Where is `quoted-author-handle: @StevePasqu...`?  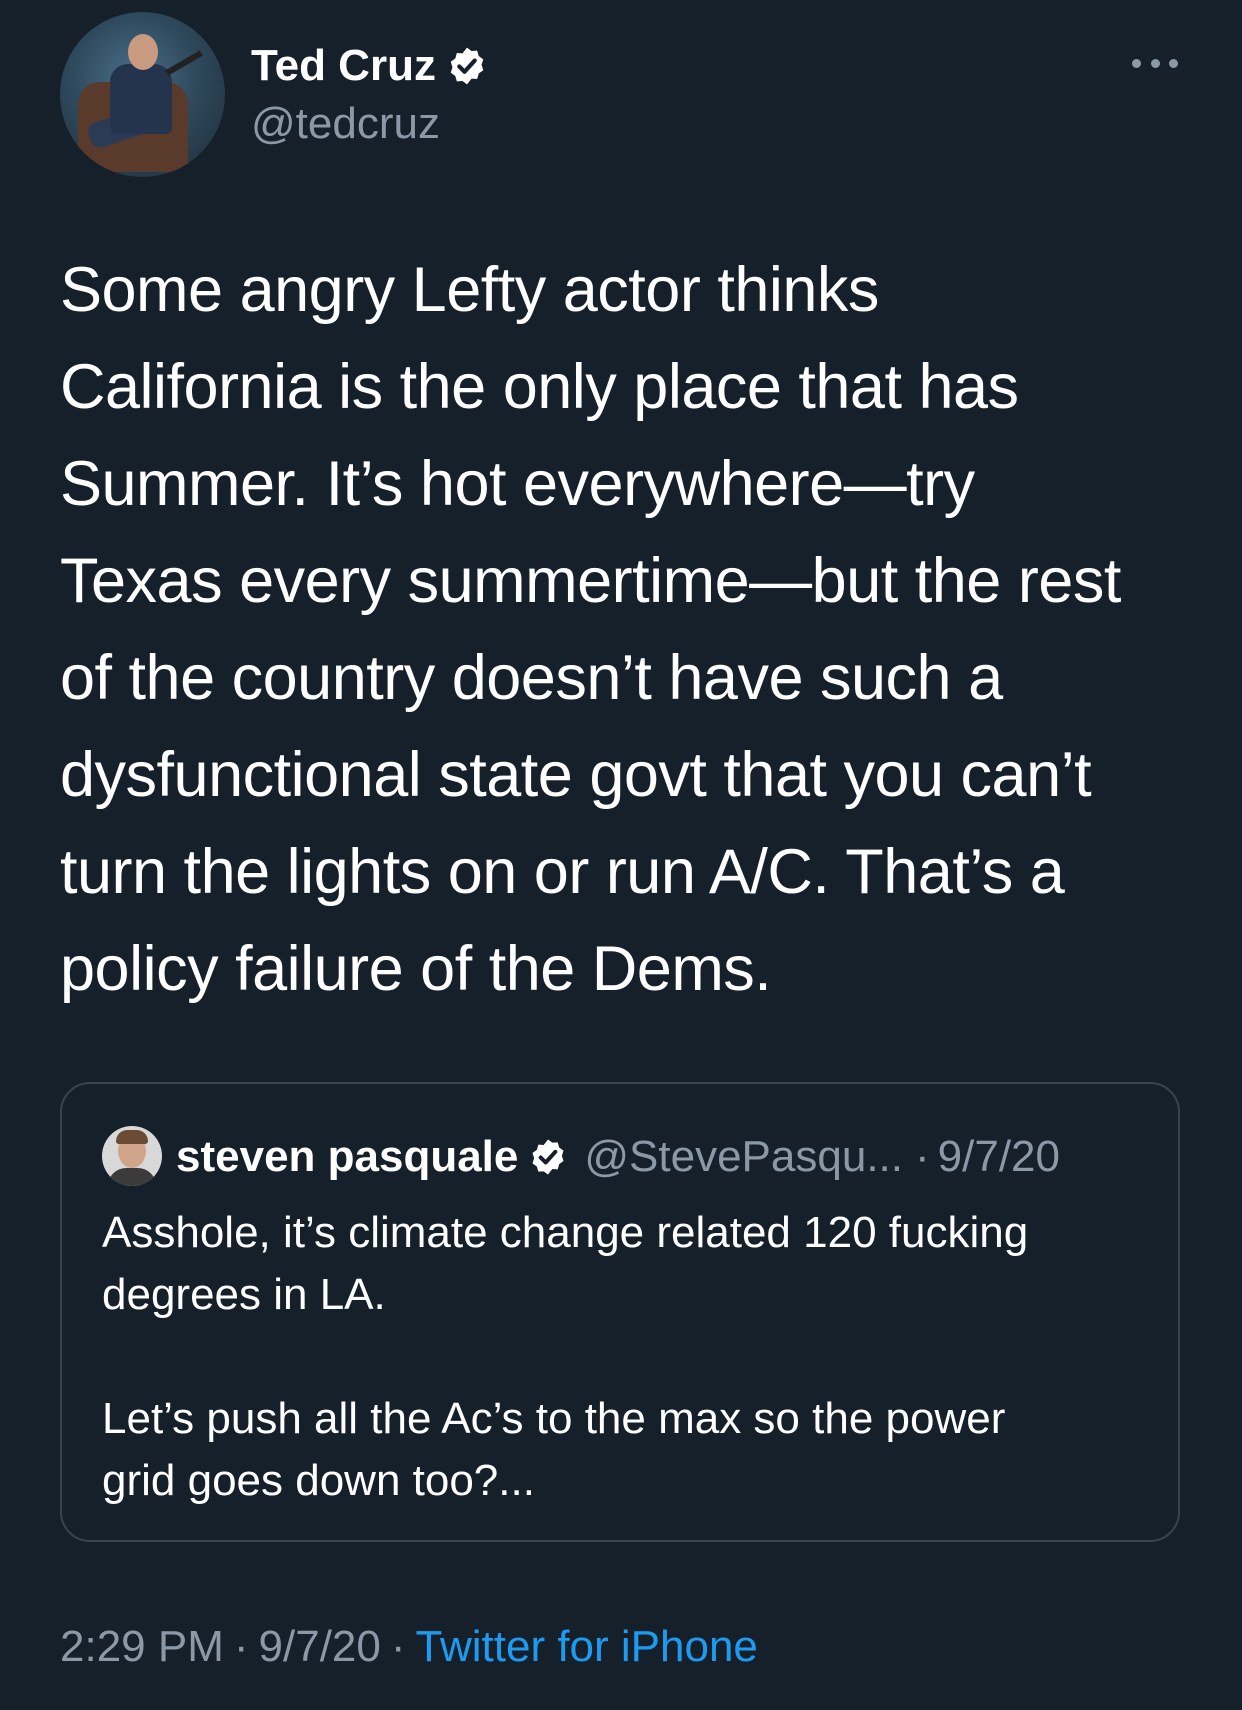
quoted-author-handle: @StevePasqu... is located at coordinates (743, 1157).